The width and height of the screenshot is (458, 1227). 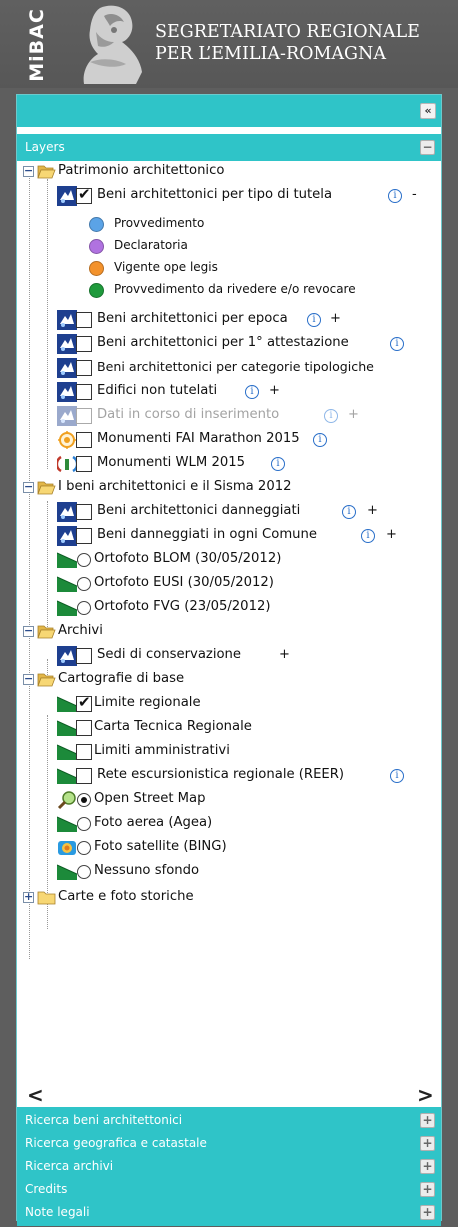 I want to click on legend-item: Vigente ope legis, so click(x=229, y=268).